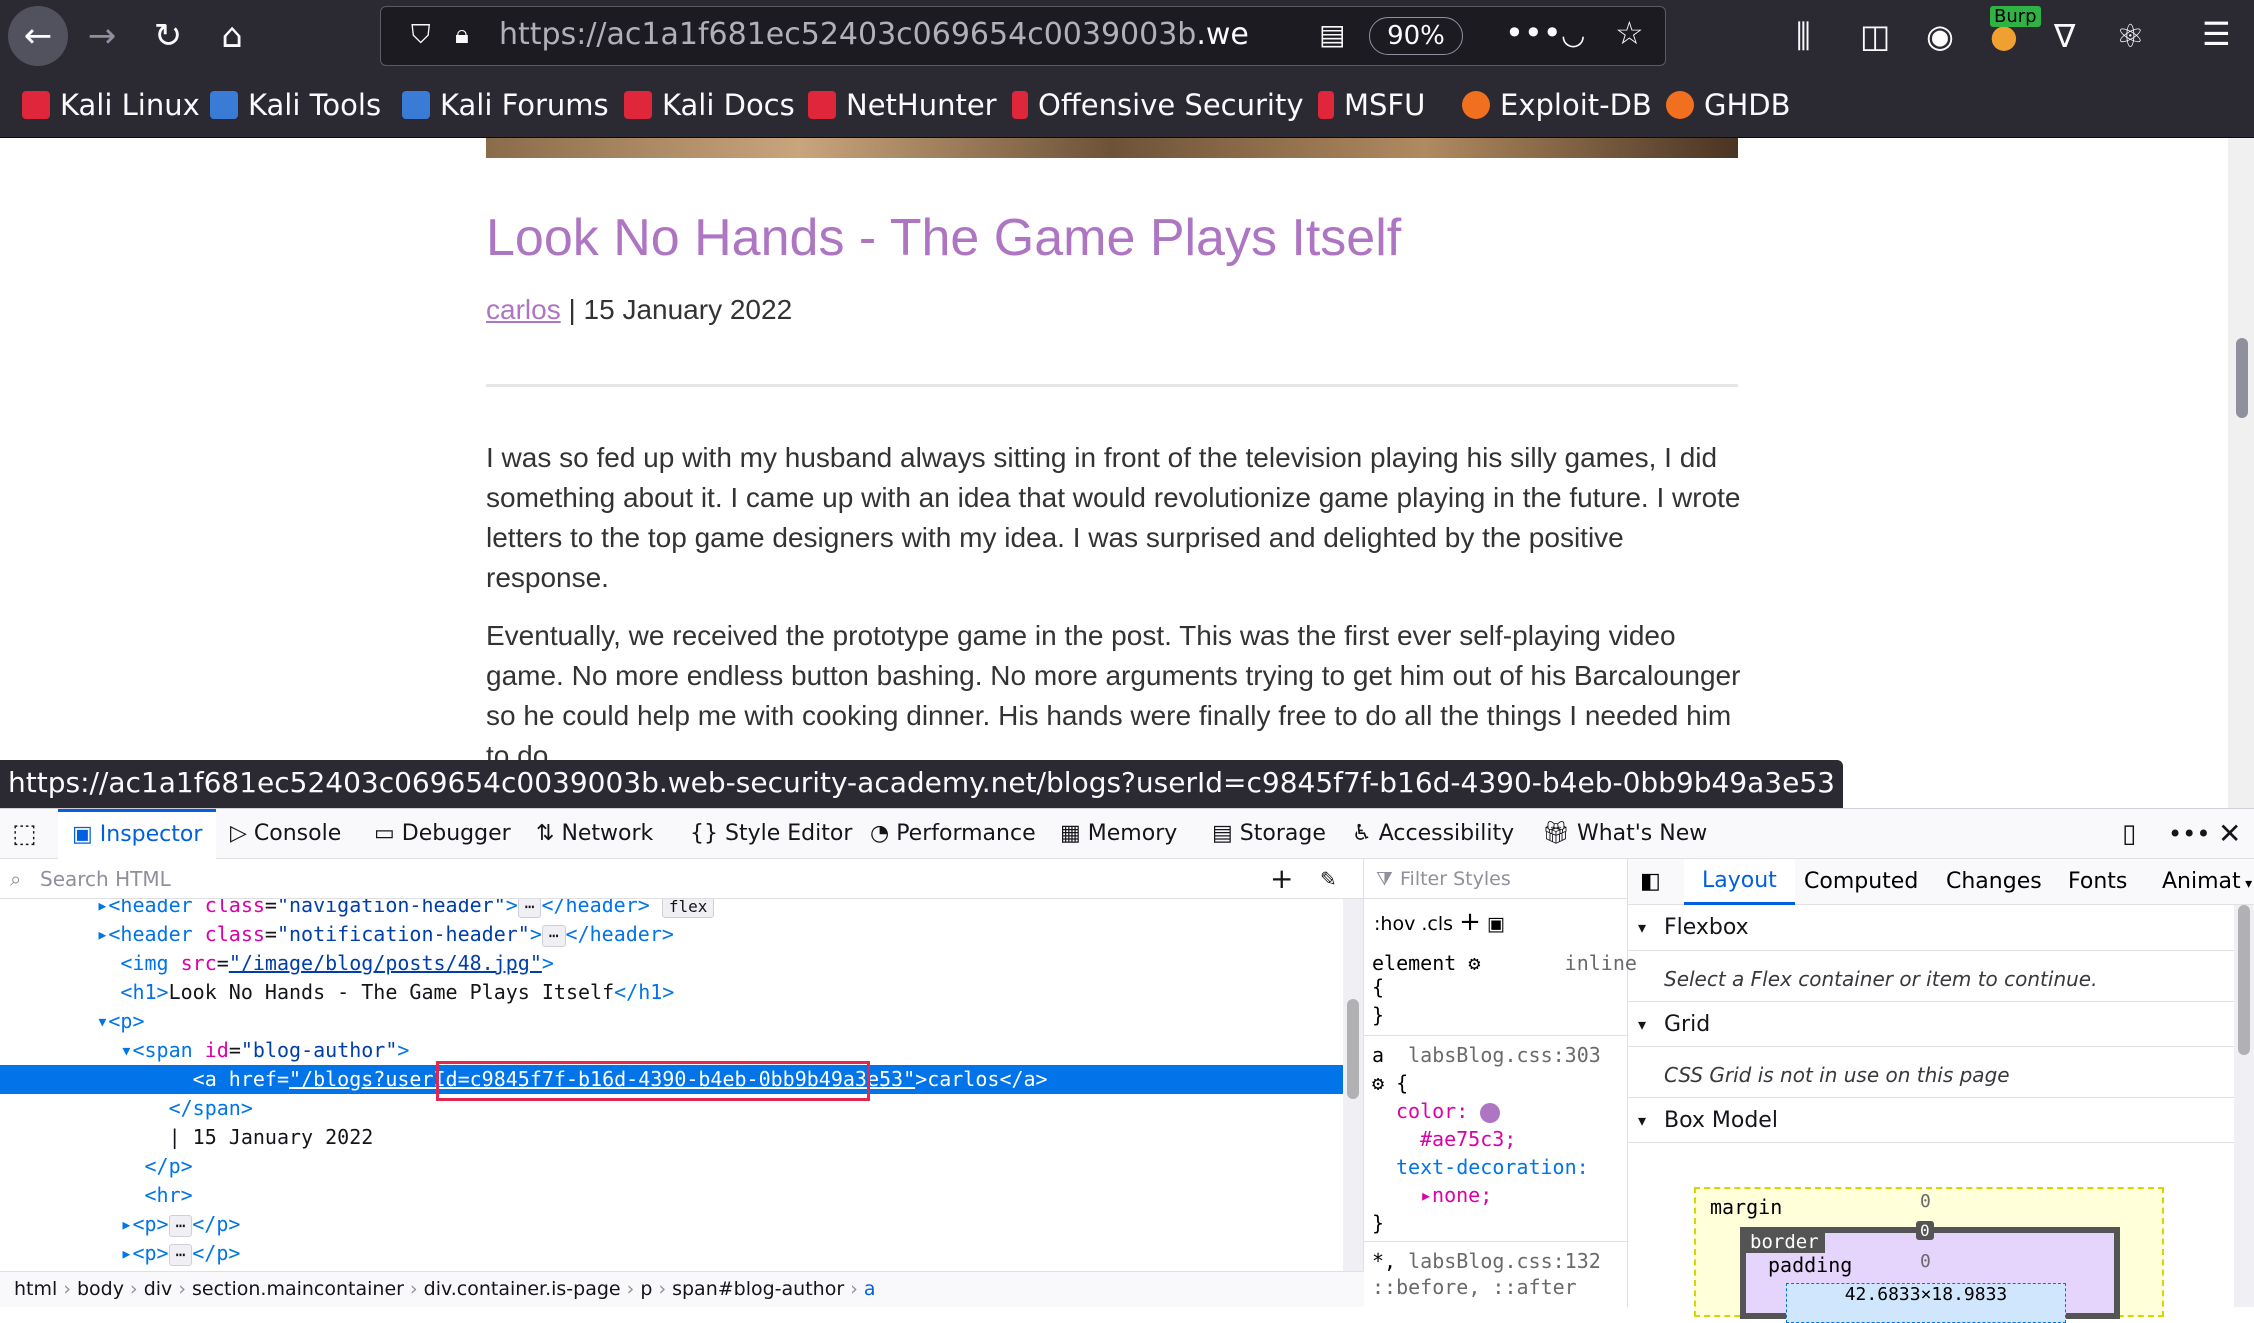 Image resolution: width=2254 pixels, height=1323 pixels. I want to click on bookmark-star-icon: ☆, so click(1629, 33).